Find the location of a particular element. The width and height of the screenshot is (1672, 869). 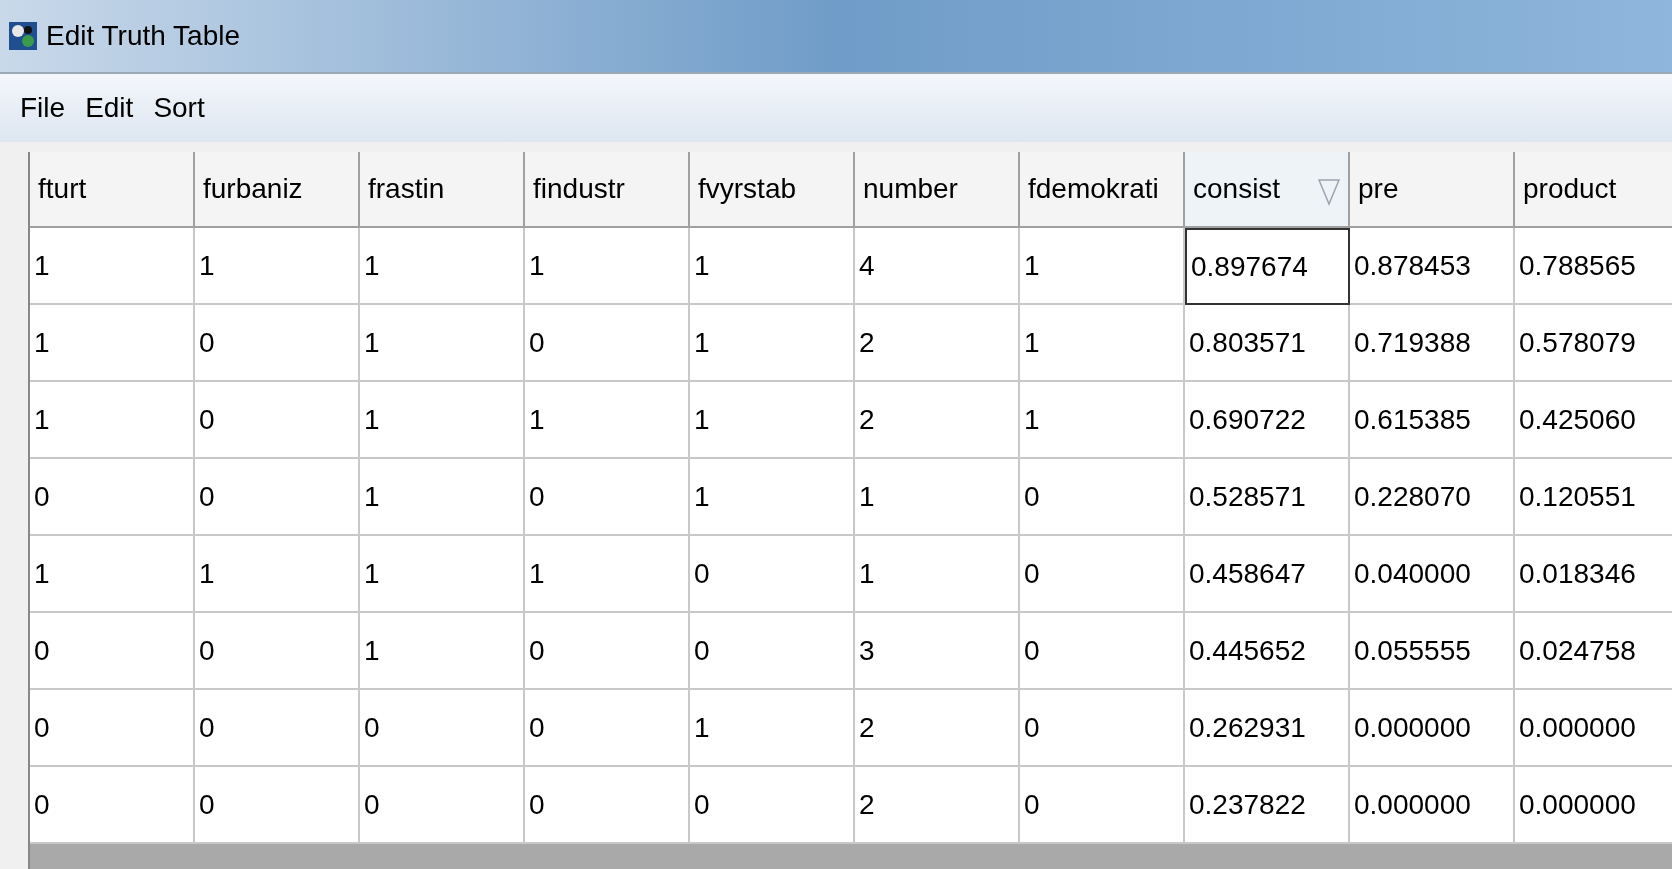

app-icon is located at coordinates (23, 36).